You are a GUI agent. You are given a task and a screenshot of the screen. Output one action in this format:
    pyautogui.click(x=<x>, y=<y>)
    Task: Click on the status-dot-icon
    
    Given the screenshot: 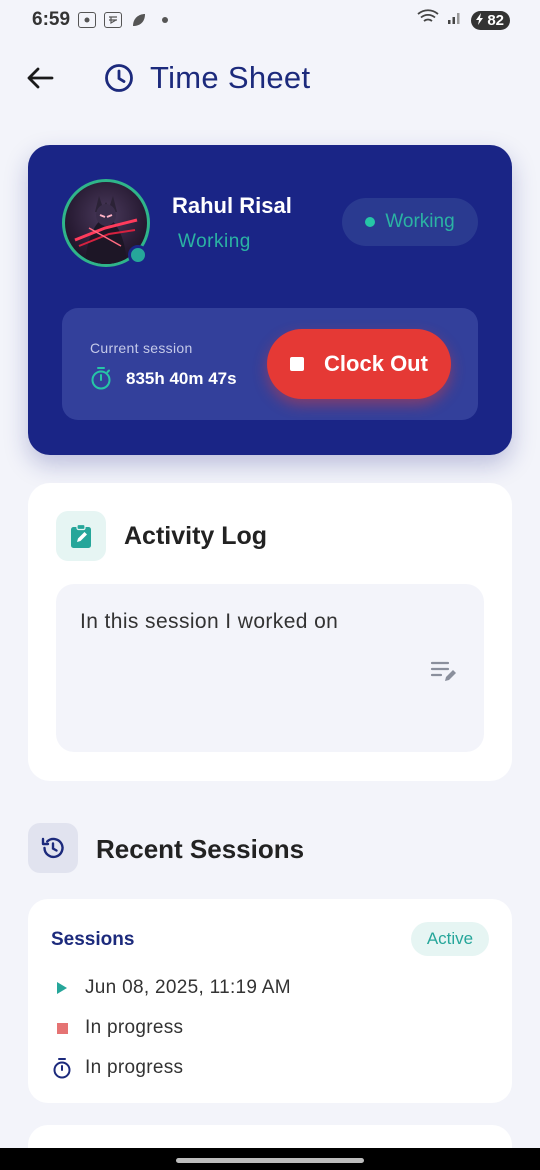 What is the action you would take?
    pyautogui.click(x=370, y=222)
    